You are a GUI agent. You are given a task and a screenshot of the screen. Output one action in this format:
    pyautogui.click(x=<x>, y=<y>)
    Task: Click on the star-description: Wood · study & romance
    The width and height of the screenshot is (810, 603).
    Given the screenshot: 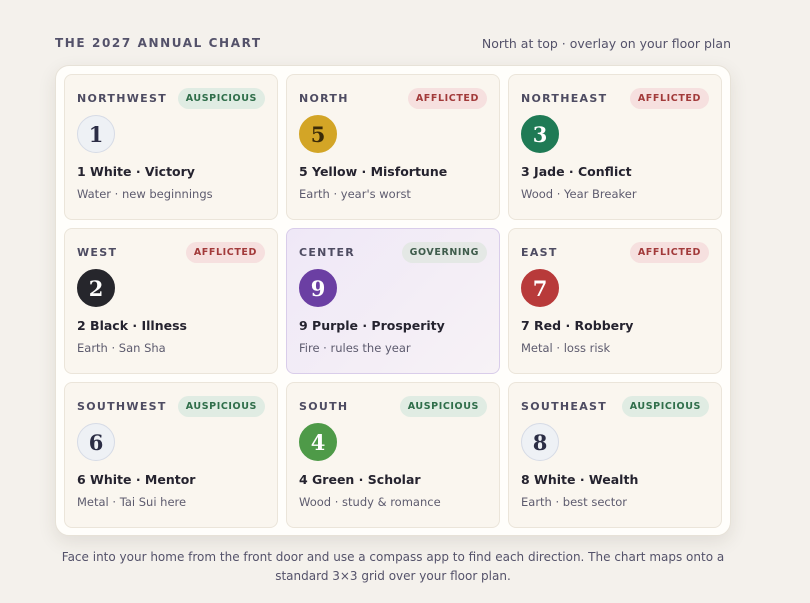 What is the action you would take?
    pyautogui.click(x=370, y=502)
    